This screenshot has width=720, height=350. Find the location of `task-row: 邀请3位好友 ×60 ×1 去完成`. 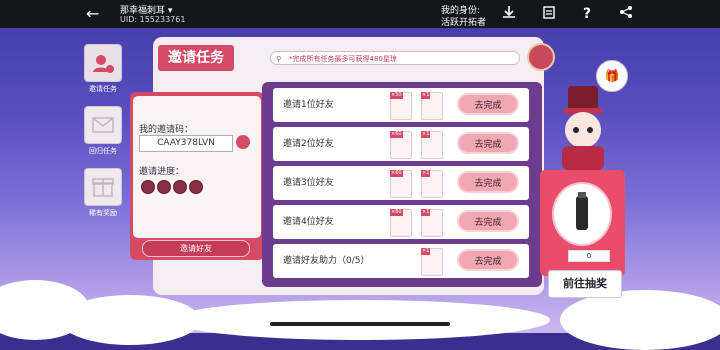

task-row: 邀请3位好友 ×60 ×1 去完成 is located at coordinates (401, 183).